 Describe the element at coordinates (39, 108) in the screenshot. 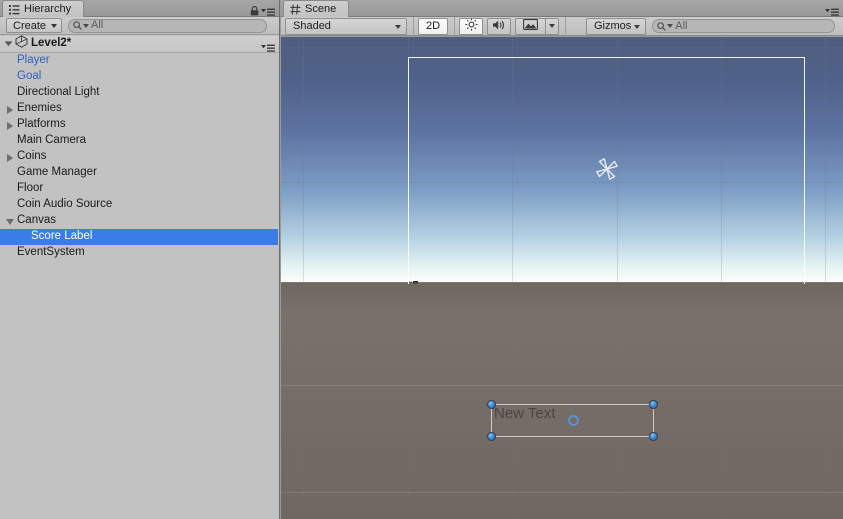

I see `hierarchy-item-label: Enemies` at that location.